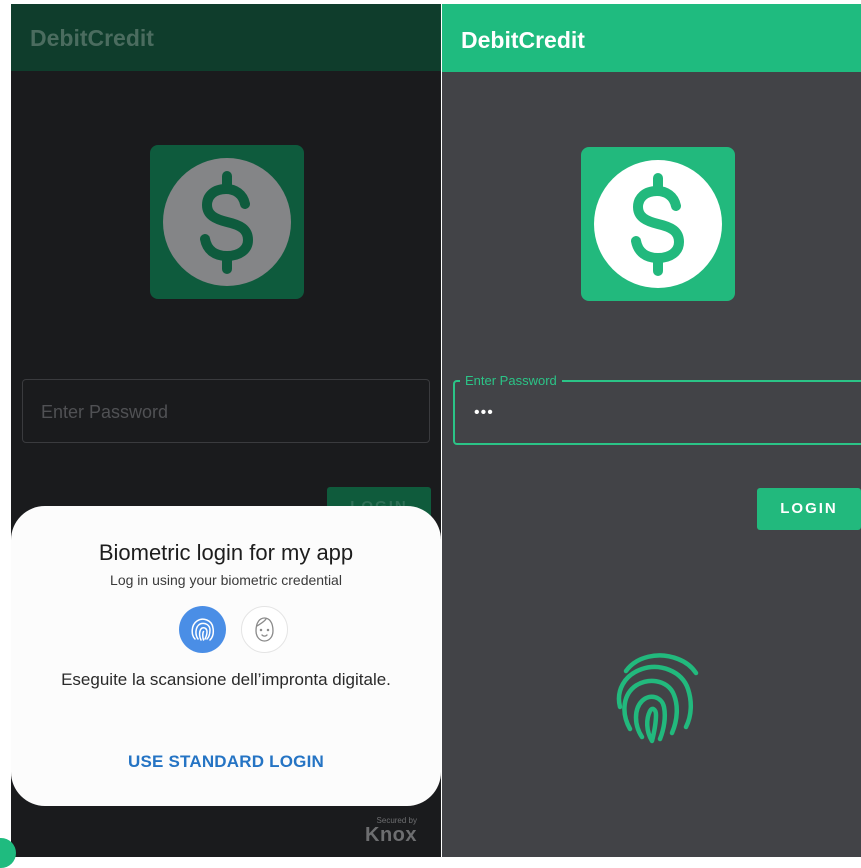 This screenshot has width=861, height=868. What do you see at coordinates (226, 762) in the screenshot?
I see `use-standard-login-button: USE STANDARD LOGIN` at bounding box center [226, 762].